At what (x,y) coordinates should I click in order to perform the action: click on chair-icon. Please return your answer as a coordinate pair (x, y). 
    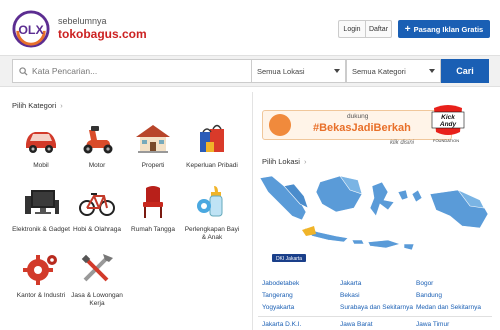
    Looking at the image, I should click on (153, 202).